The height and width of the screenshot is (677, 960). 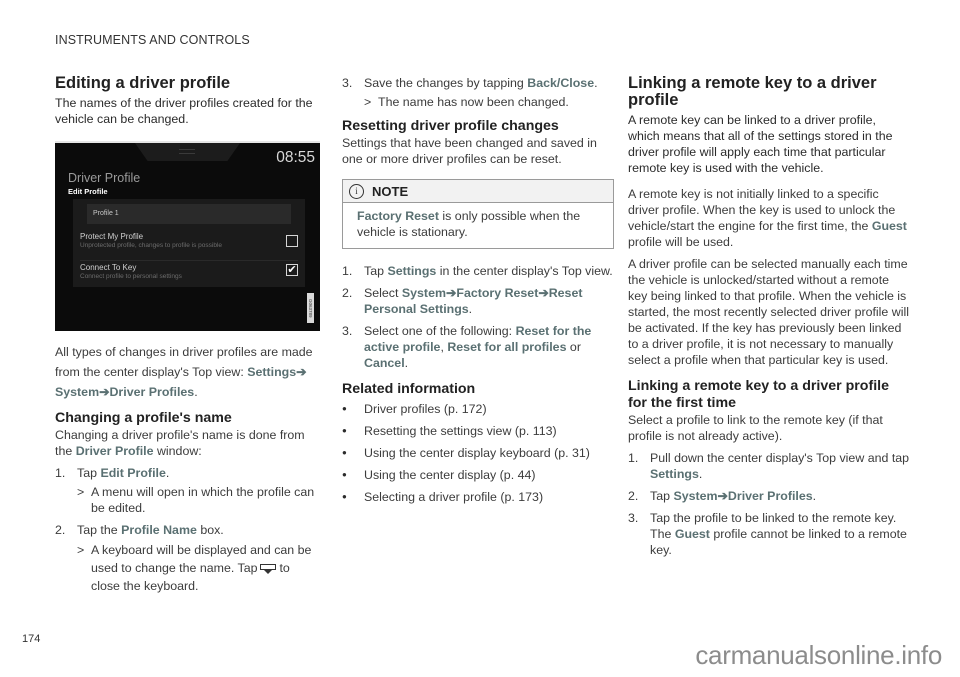 I want to click on related-link: Using the center display (p. 44), so click(x=478, y=475).